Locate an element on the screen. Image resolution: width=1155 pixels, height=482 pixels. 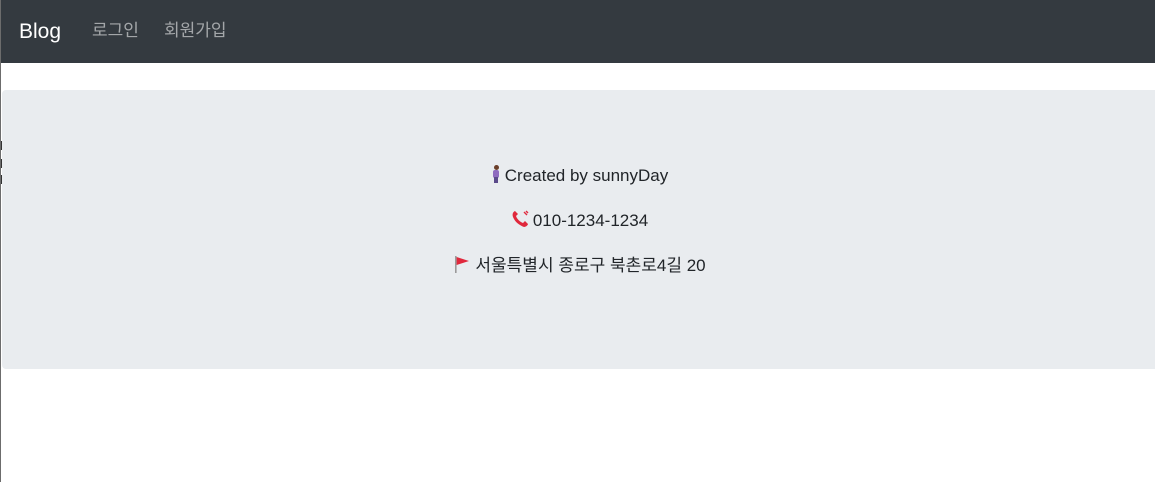
brand-link: Blog is located at coordinates (40, 32).